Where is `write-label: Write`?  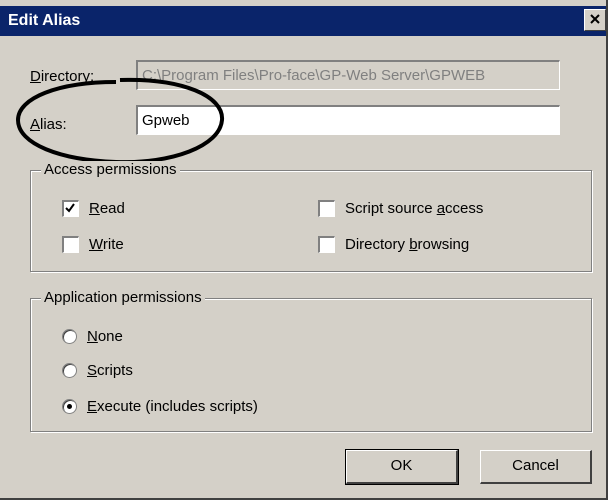 write-label: Write is located at coordinates (106, 244).